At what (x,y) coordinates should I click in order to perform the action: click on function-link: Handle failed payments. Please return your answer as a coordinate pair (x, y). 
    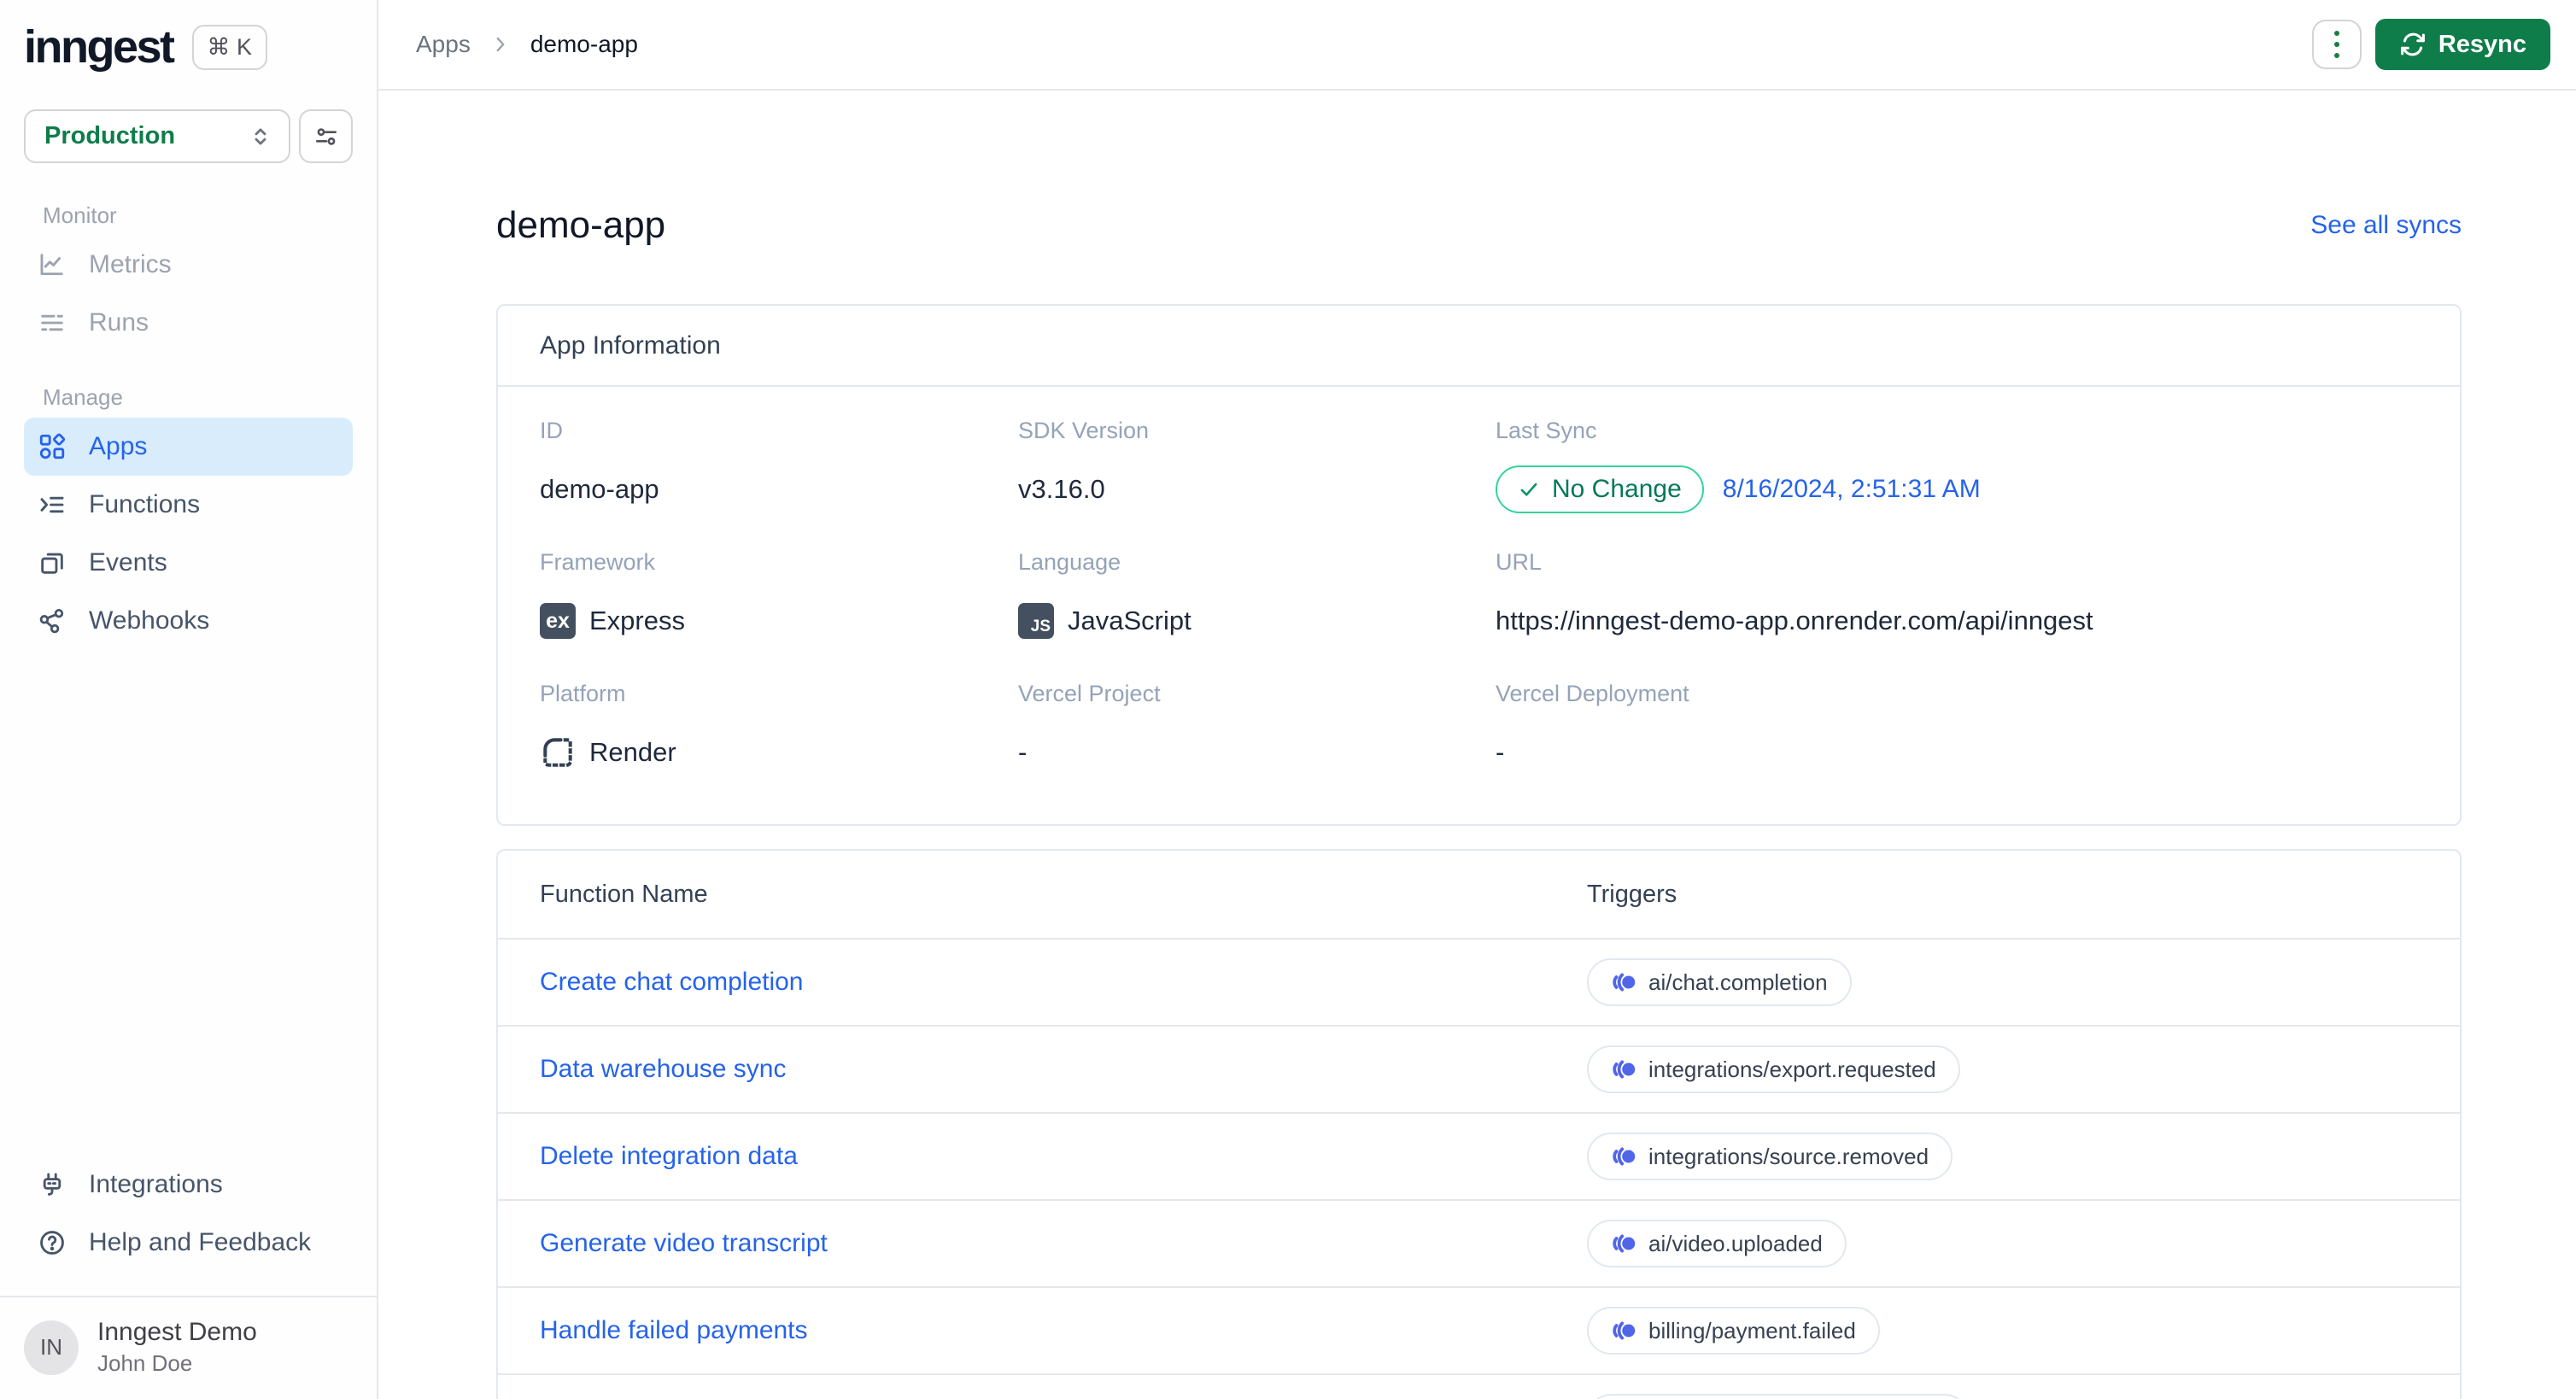
    Looking at the image, I should click on (674, 1330).